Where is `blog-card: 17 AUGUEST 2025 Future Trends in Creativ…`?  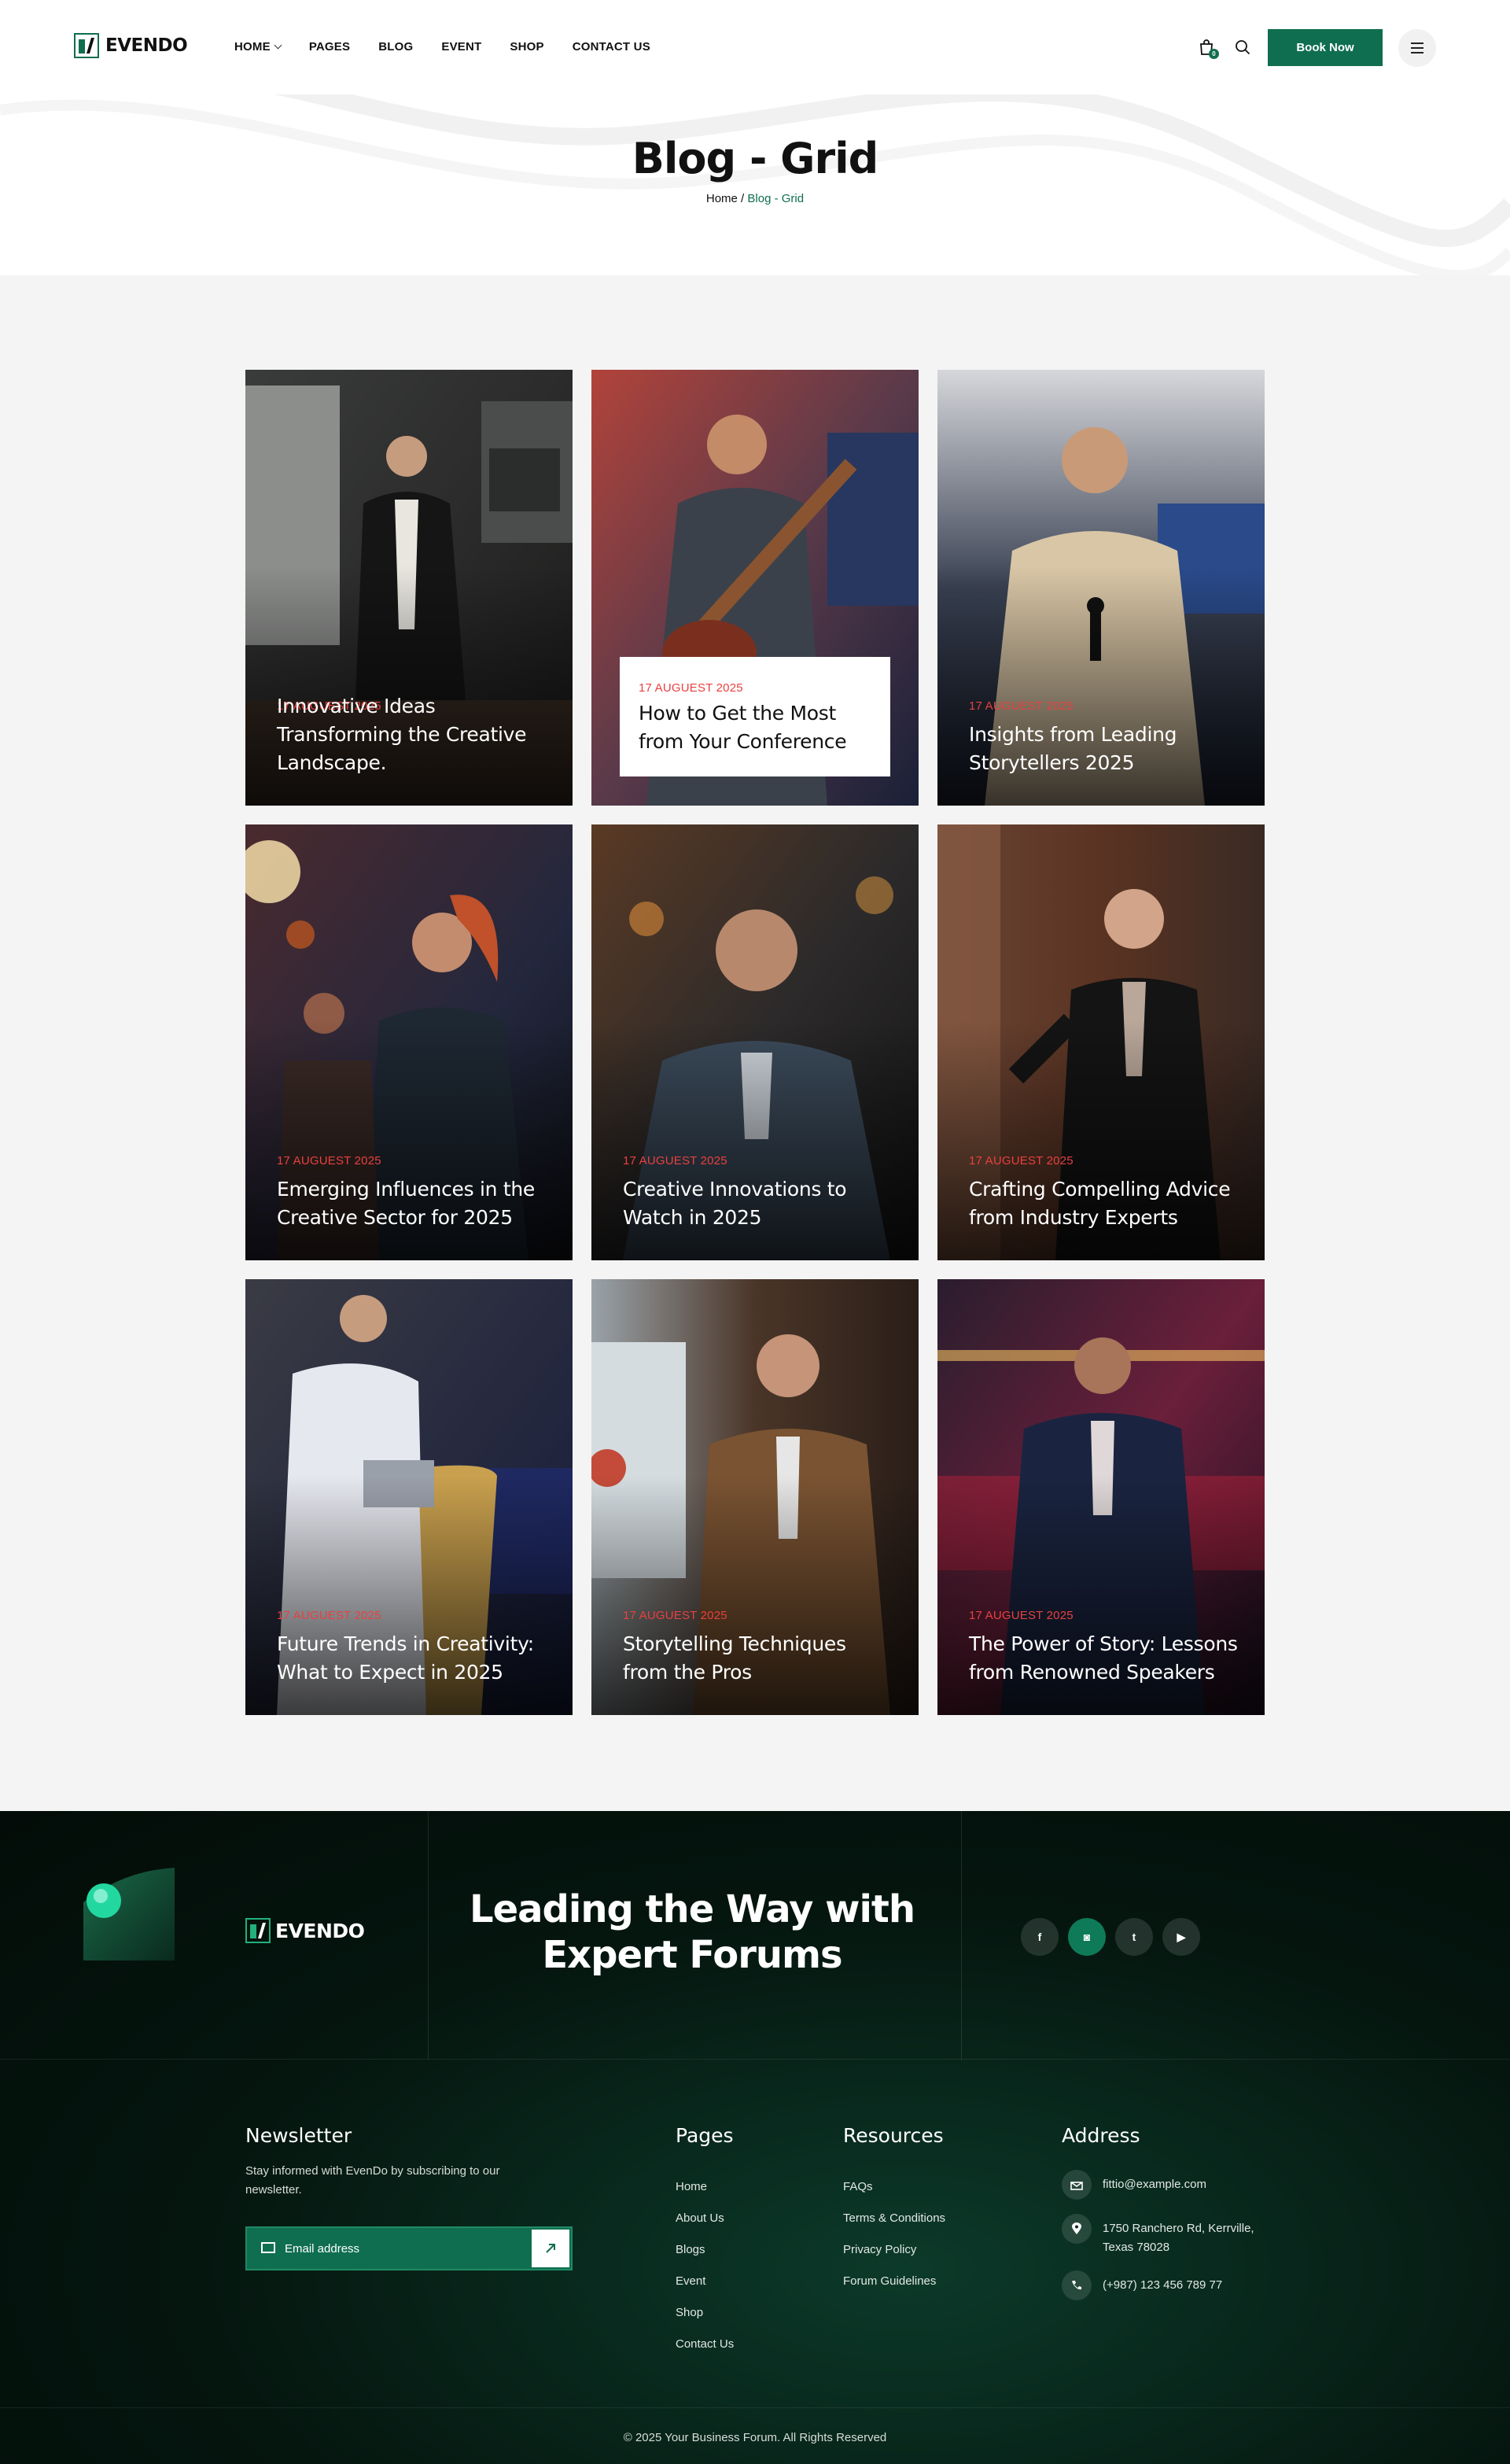 blog-card: 17 AUGUEST 2025 Future Trends in Creativ… is located at coordinates (409, 1497).